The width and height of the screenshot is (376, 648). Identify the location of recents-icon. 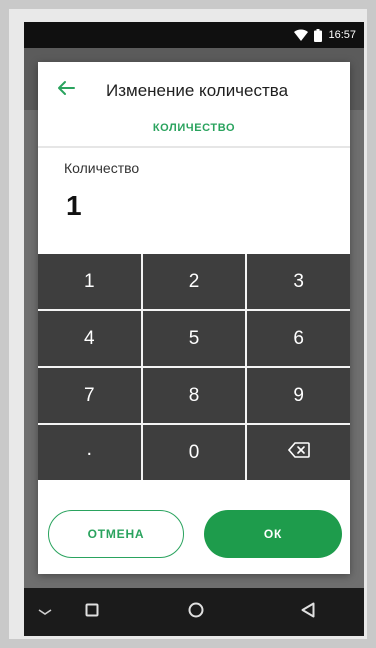
(92, 612).